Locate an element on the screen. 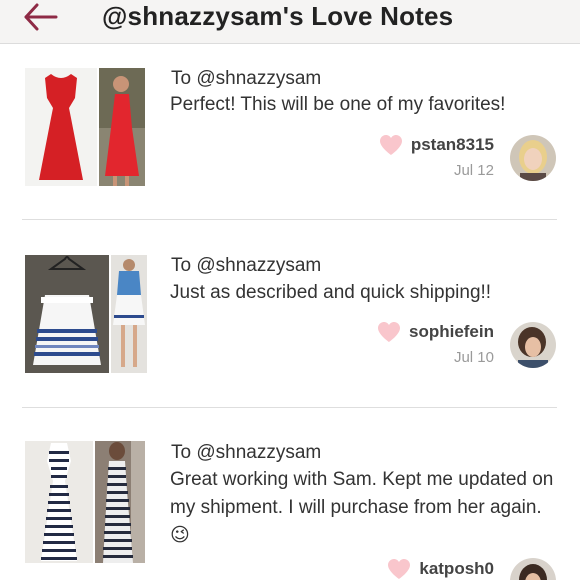 The image size is (580, 580). note-message: Just as described and quick shipping!! is located at coordinates (367, 293).